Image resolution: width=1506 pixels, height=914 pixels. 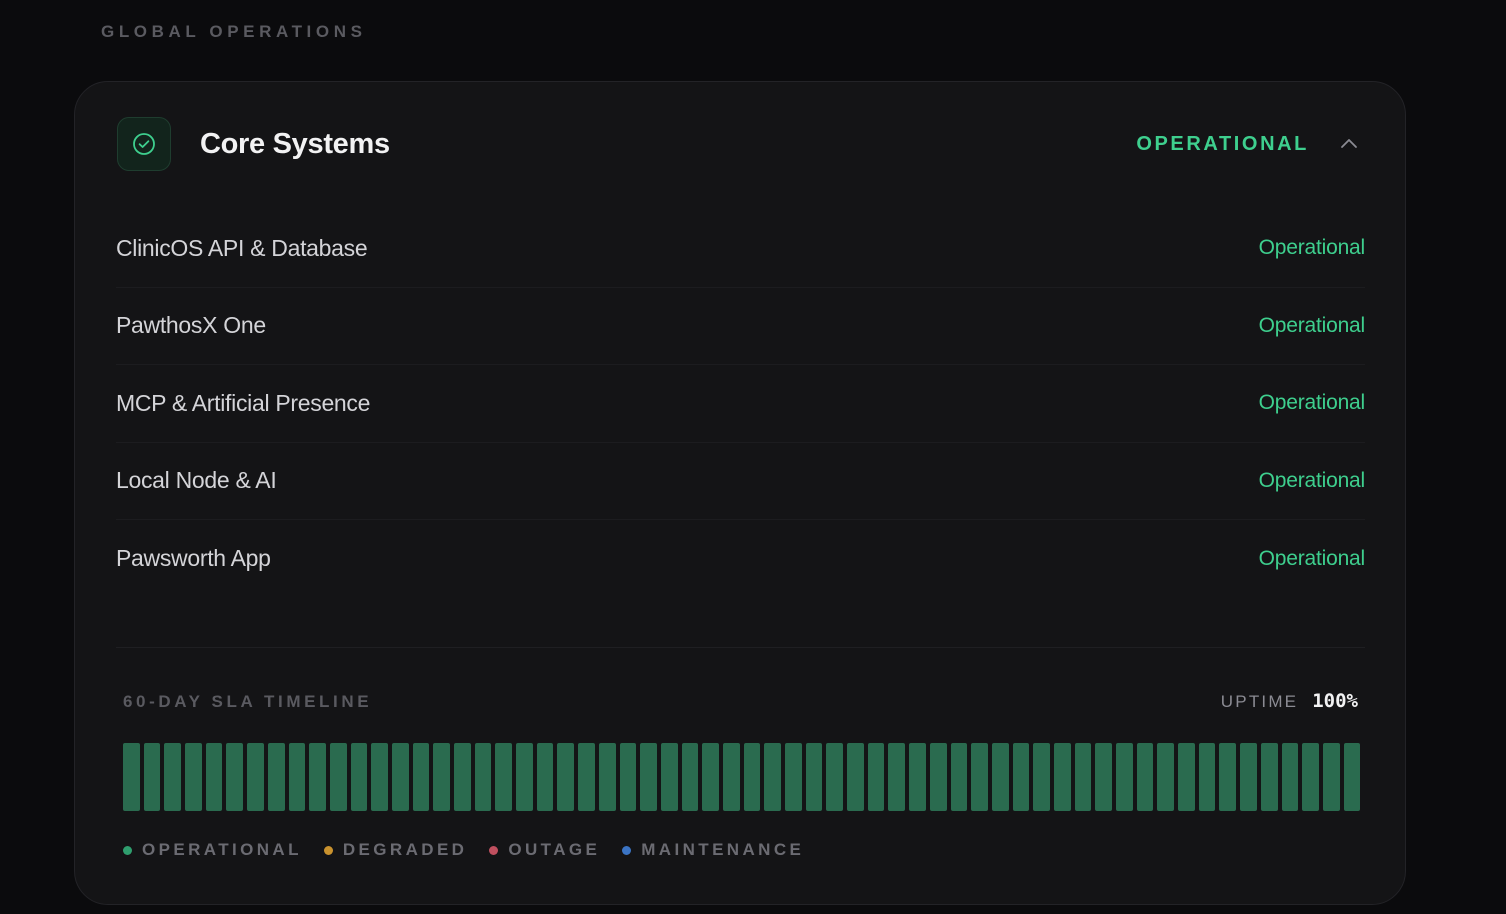 I want to click on legend-label: MAINTENANCE, so click(x=723, y=849).